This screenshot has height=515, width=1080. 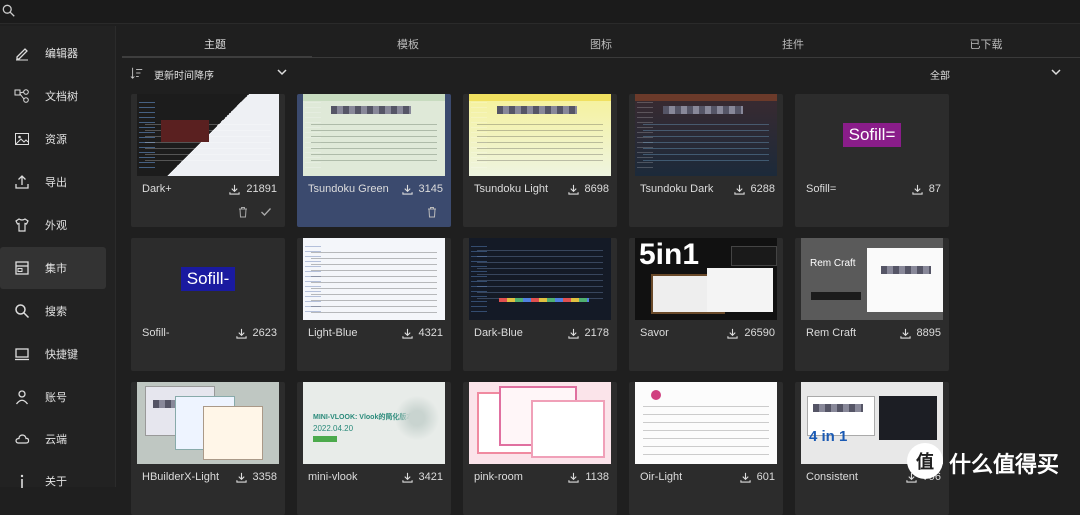 What do you see at coordinates (540, 304) in the screenshot?
I see `theme-card: Dark-Blue 2178` at bounding box center [540, 304].